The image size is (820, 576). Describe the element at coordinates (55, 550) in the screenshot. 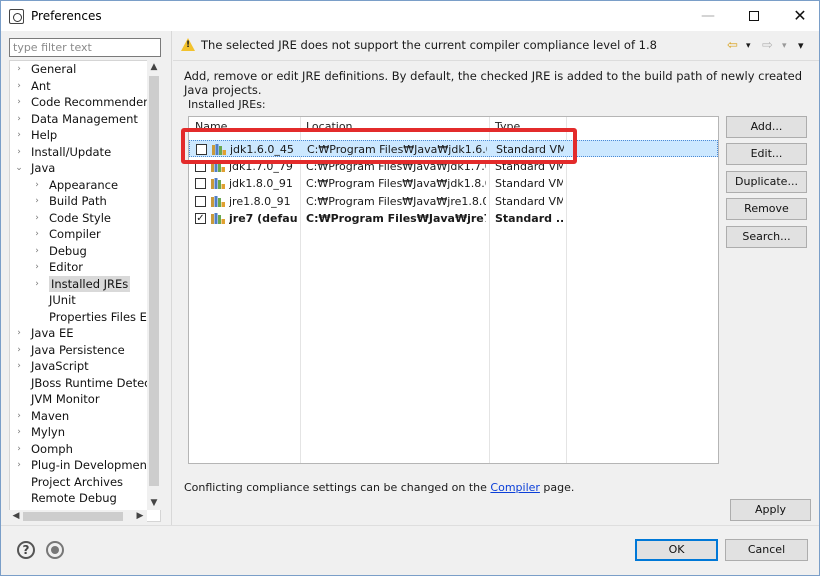

I see `record-macro-icon` at that location.